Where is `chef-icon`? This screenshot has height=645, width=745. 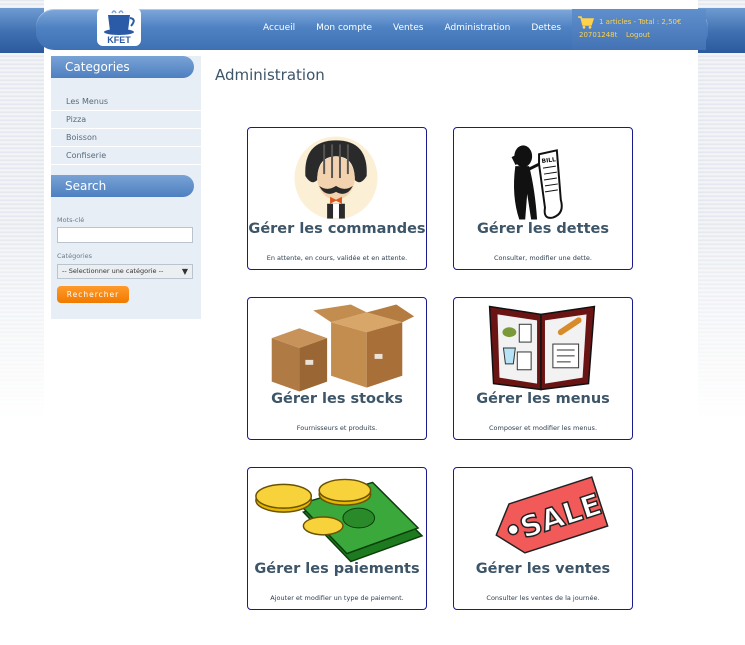 chef-icon is located at coordinates (336, 178).